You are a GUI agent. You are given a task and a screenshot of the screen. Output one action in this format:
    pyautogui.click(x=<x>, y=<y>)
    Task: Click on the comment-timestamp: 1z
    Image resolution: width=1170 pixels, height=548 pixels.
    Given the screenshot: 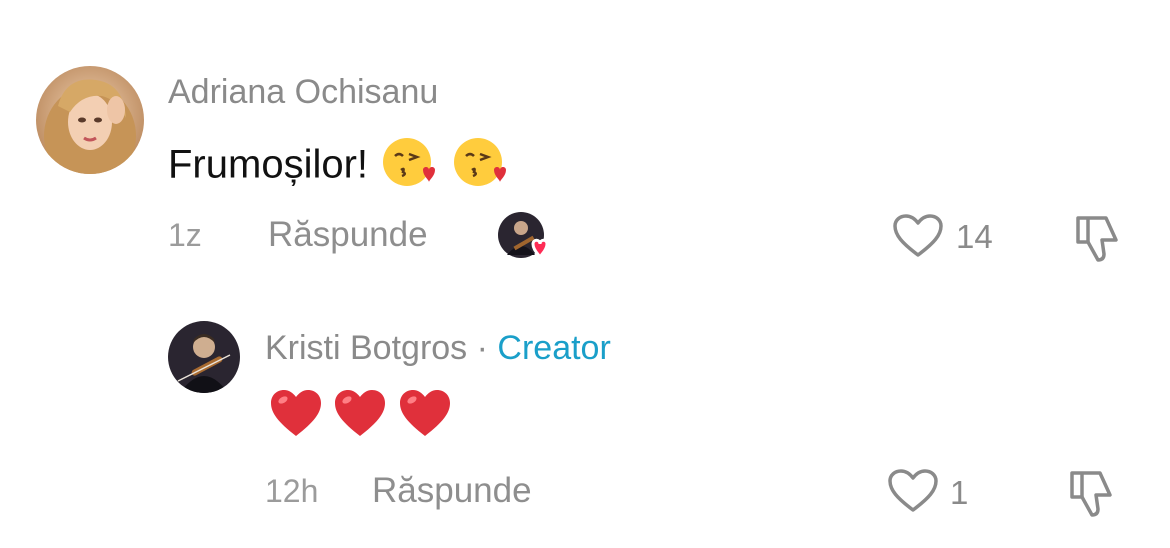 What is the action you would take?
    pyautogui.click(x=185, y=235)
    